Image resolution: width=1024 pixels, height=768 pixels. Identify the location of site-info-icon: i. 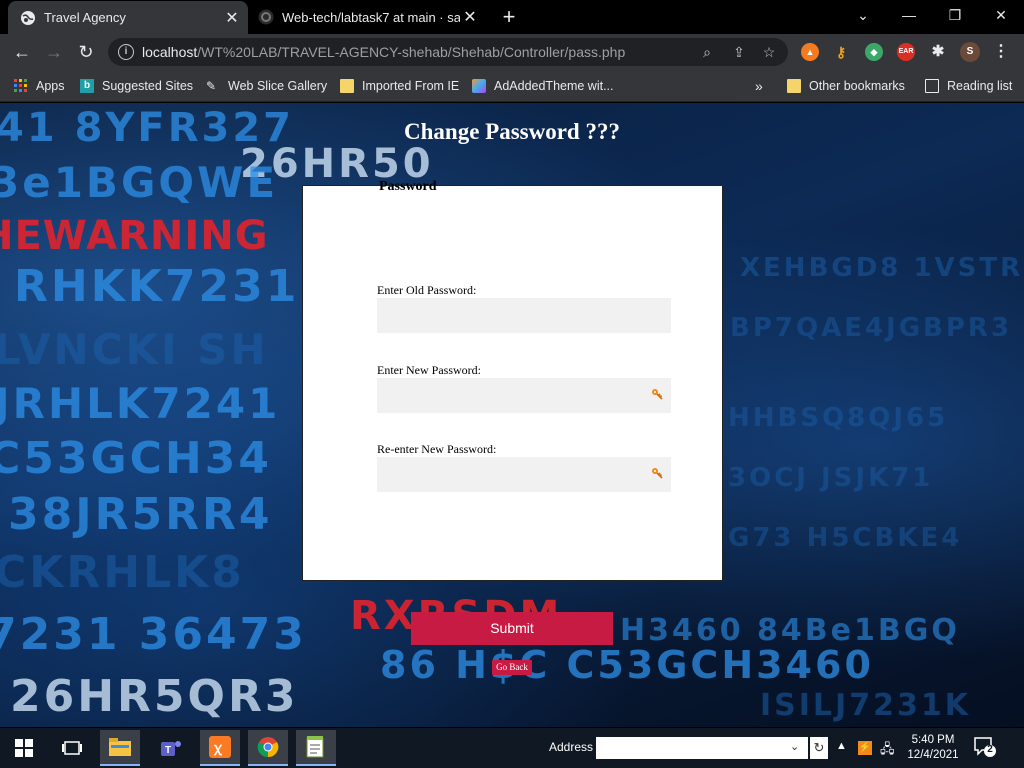
(126, 52).